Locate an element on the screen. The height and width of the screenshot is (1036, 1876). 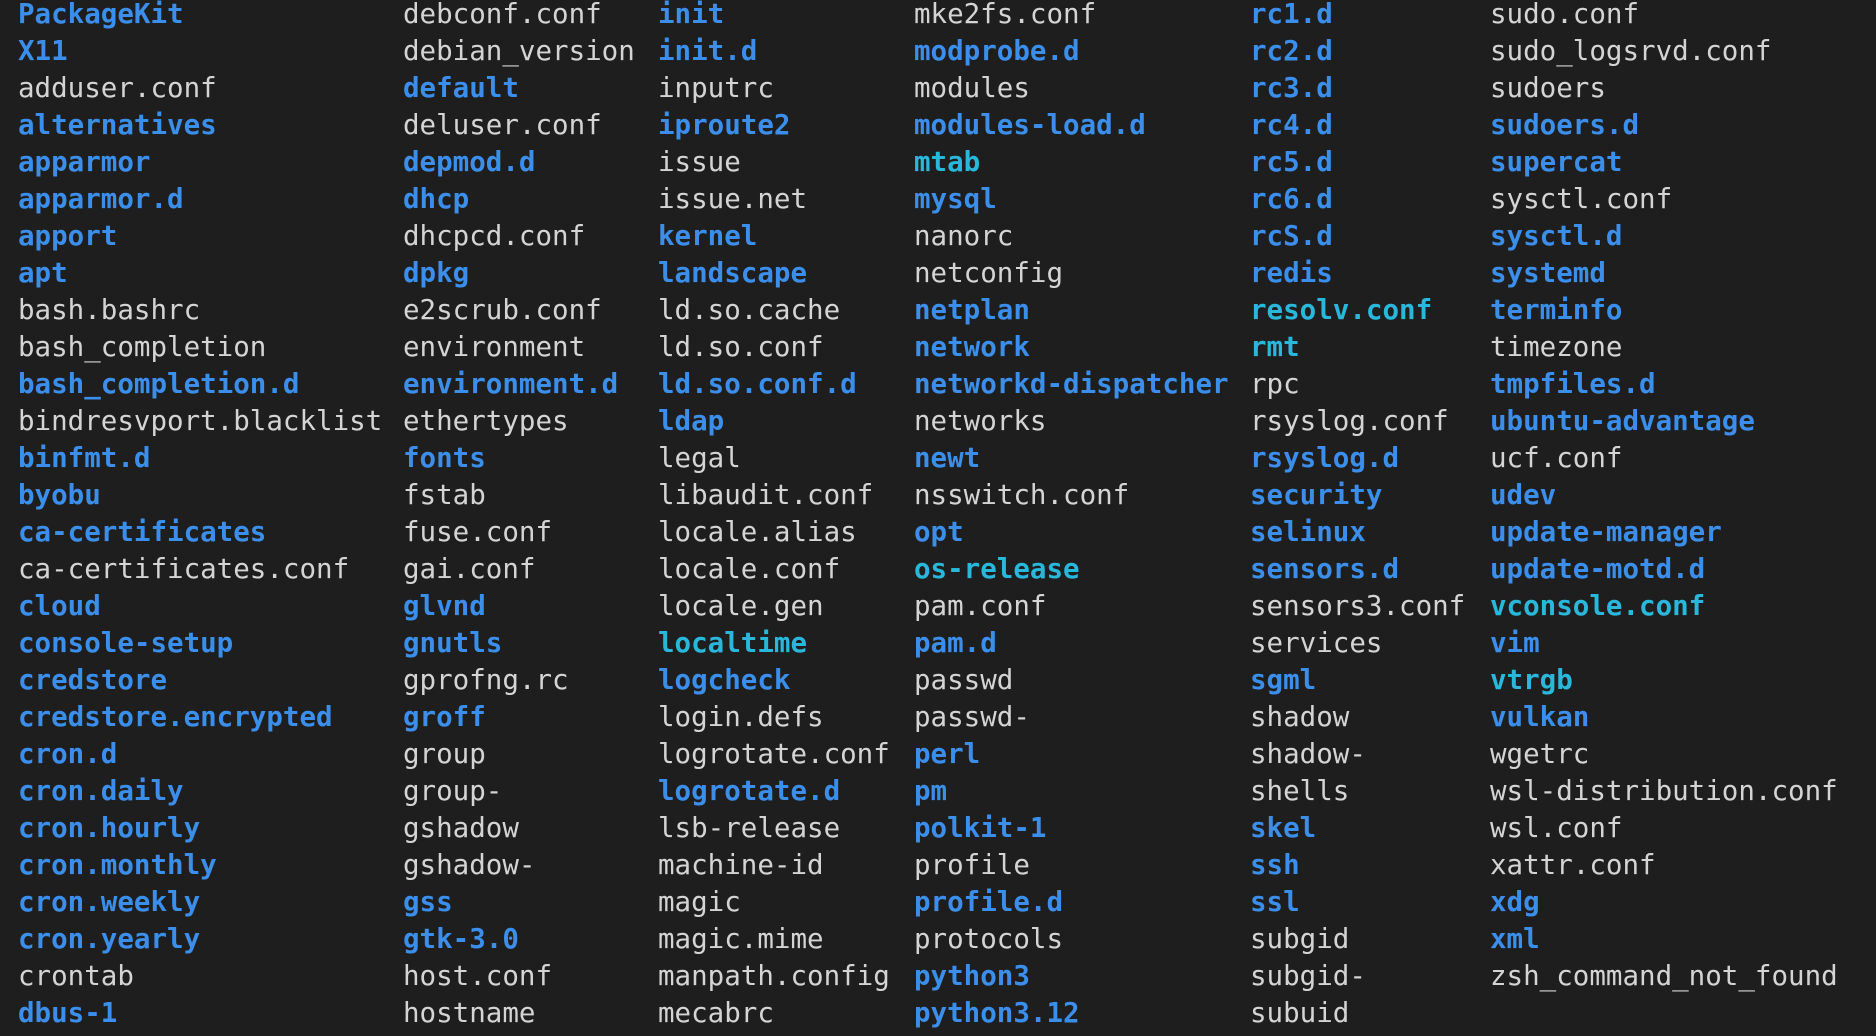
directory-entry: cron.weekly is located at coordinates (109, 902).